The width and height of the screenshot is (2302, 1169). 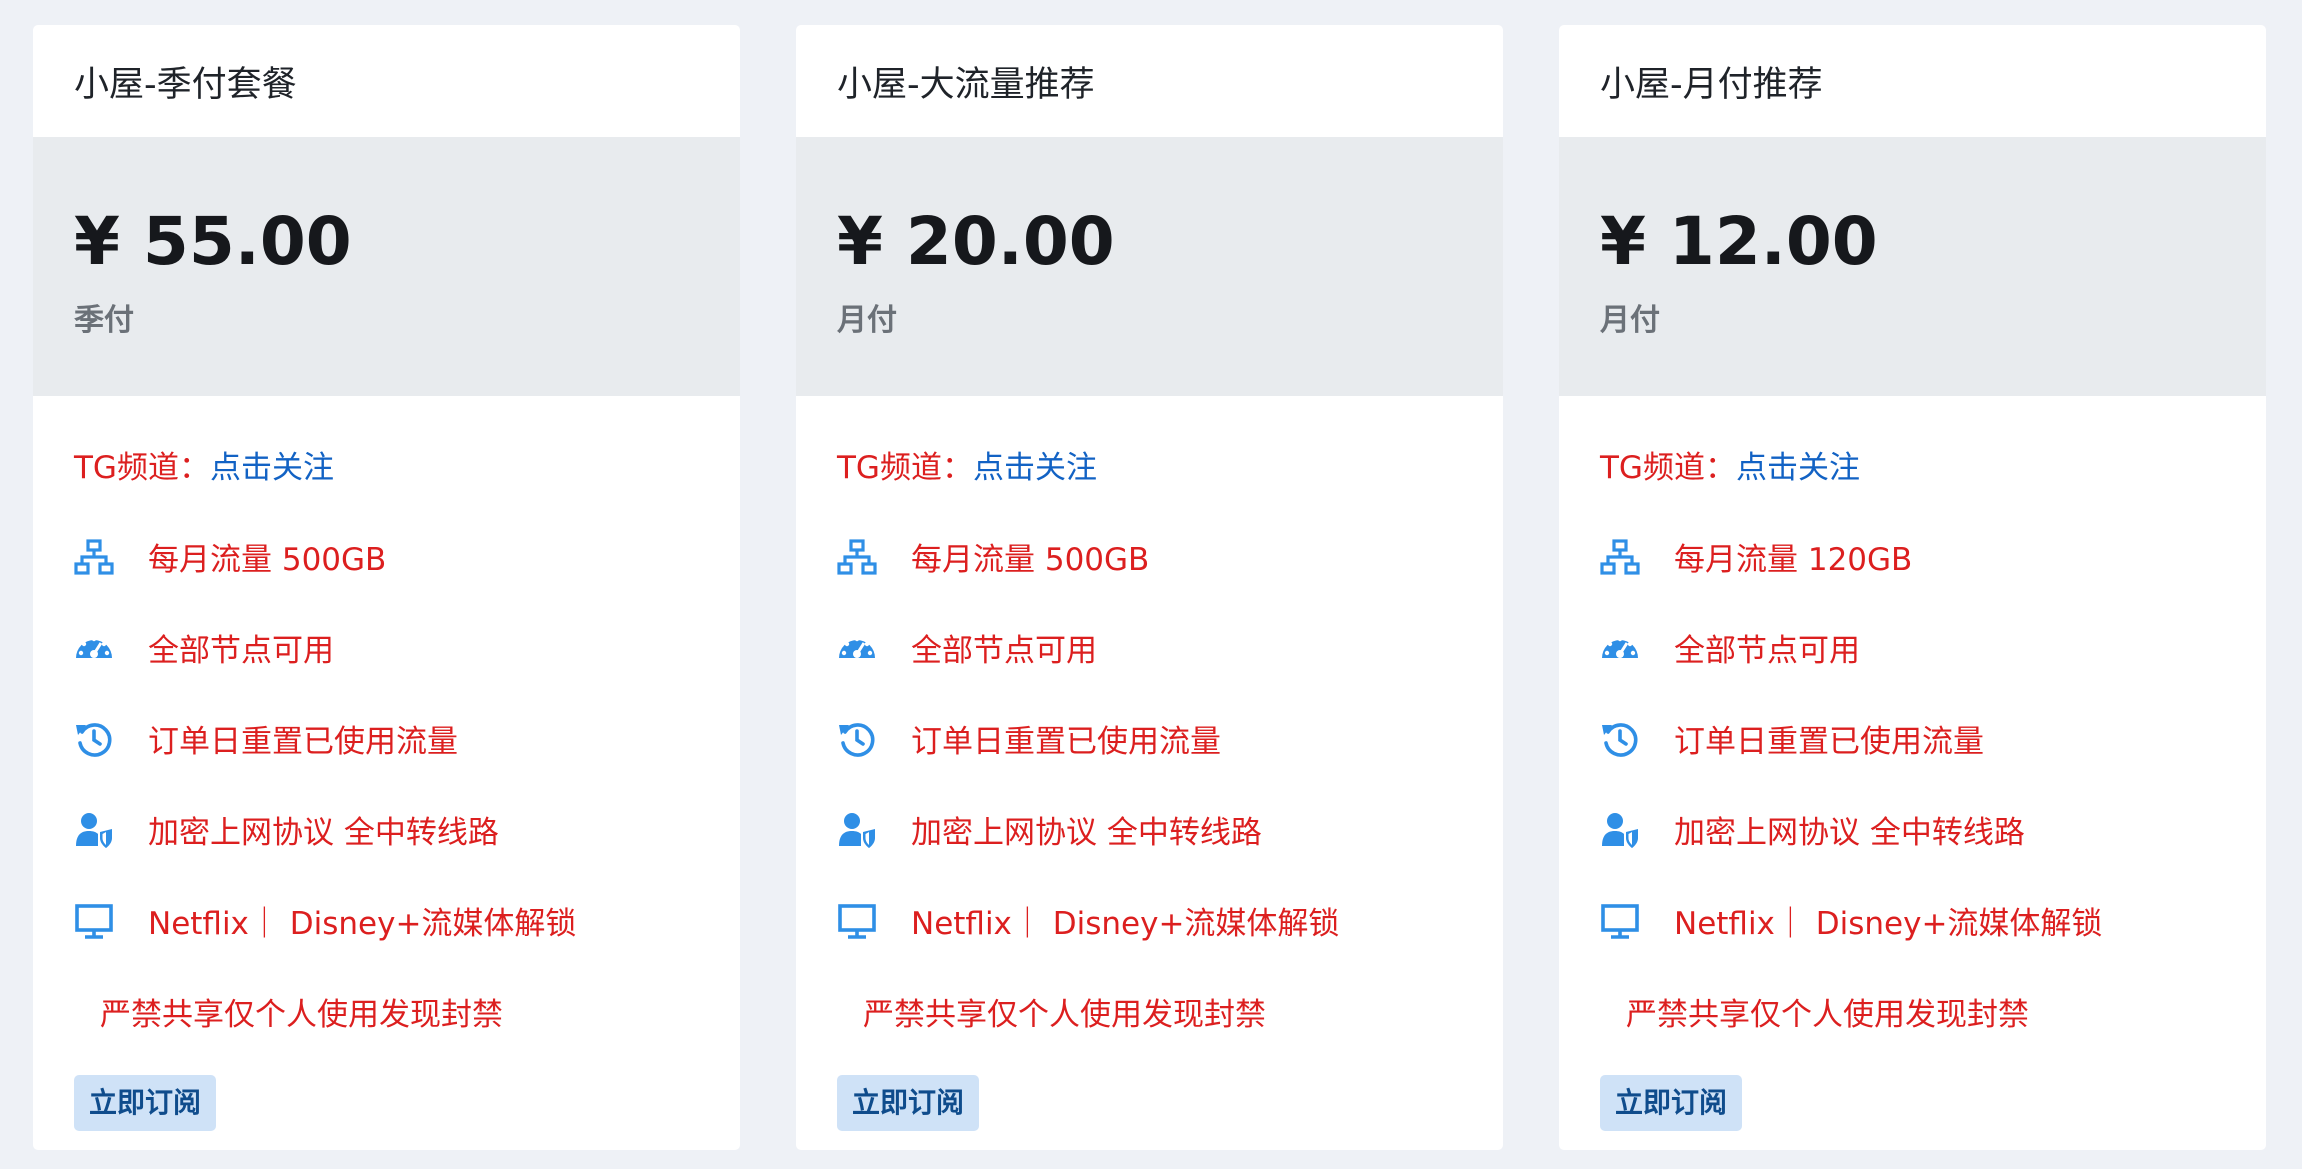 I want to click on plan-price: ¥ 55.00, so click(x=213, y=241).